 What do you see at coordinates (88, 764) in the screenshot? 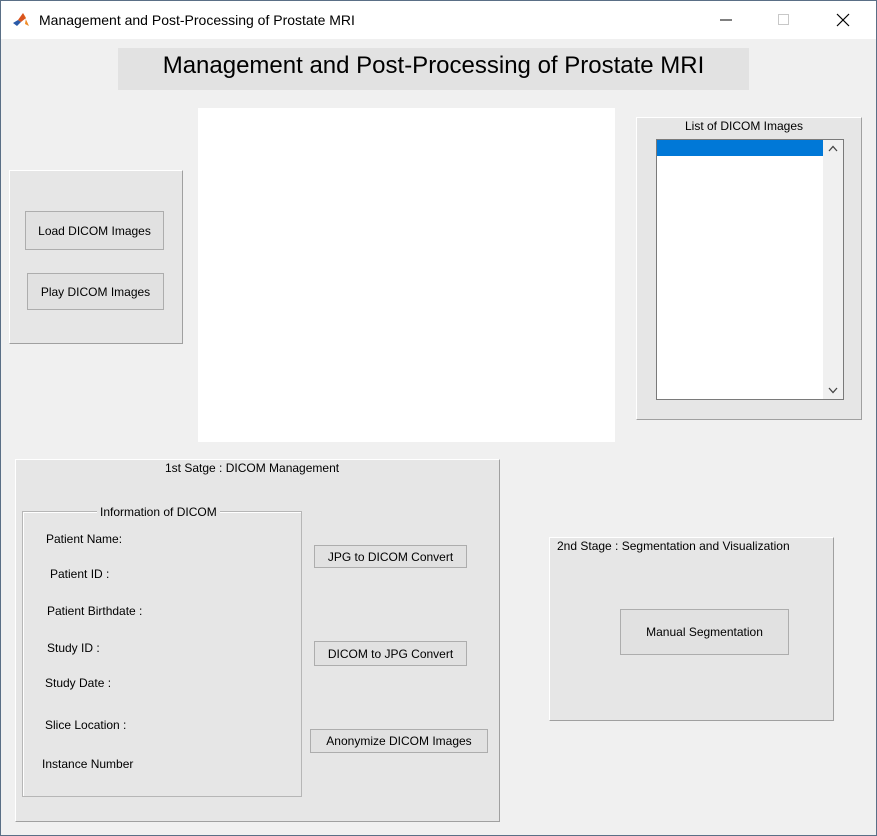
I see `instance-number-label: Instance Number` at bounding box center [88, 764].